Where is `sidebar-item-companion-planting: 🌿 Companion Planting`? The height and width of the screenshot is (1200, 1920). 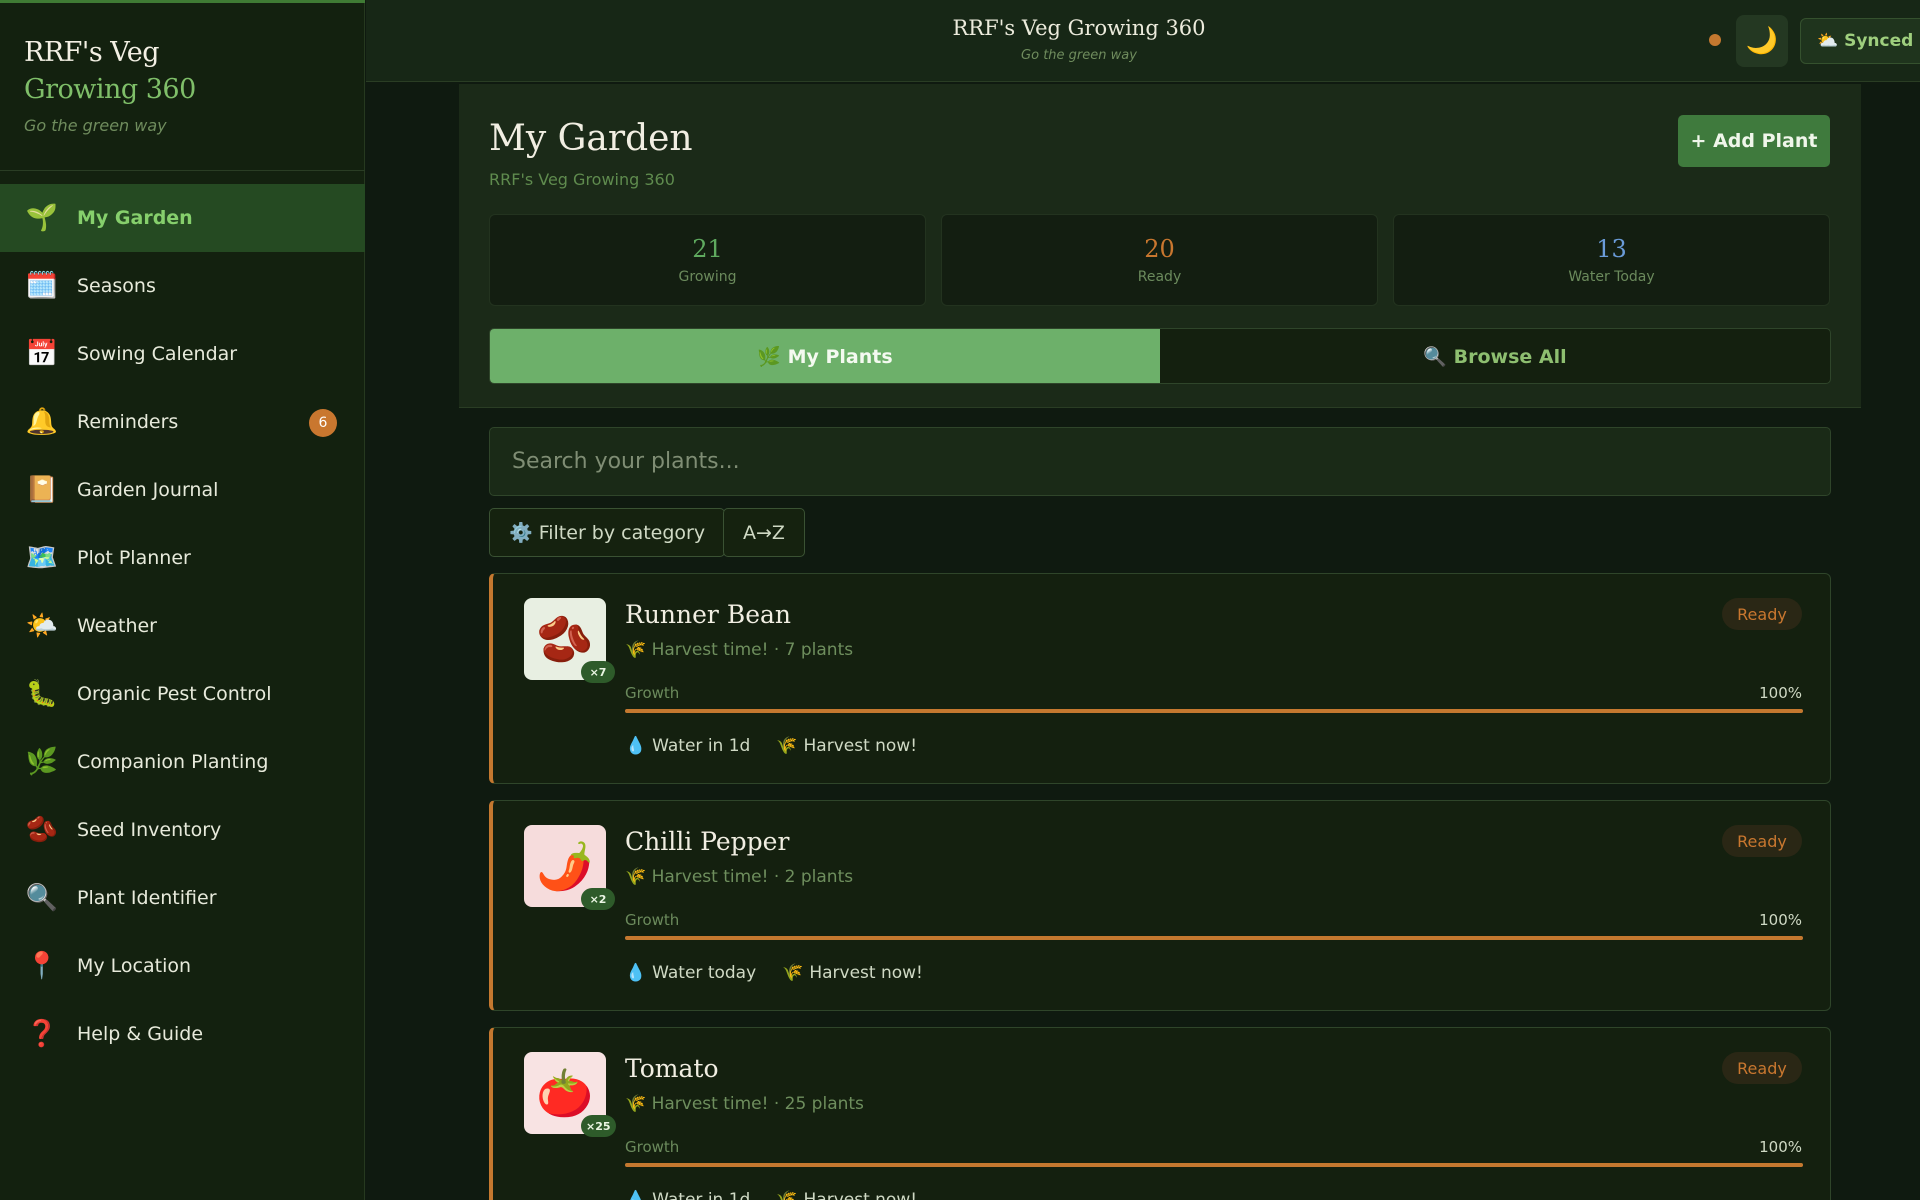
sidebar-item-companion-planting: 🌿 Companion Planting is located at coordinates (182, 762).